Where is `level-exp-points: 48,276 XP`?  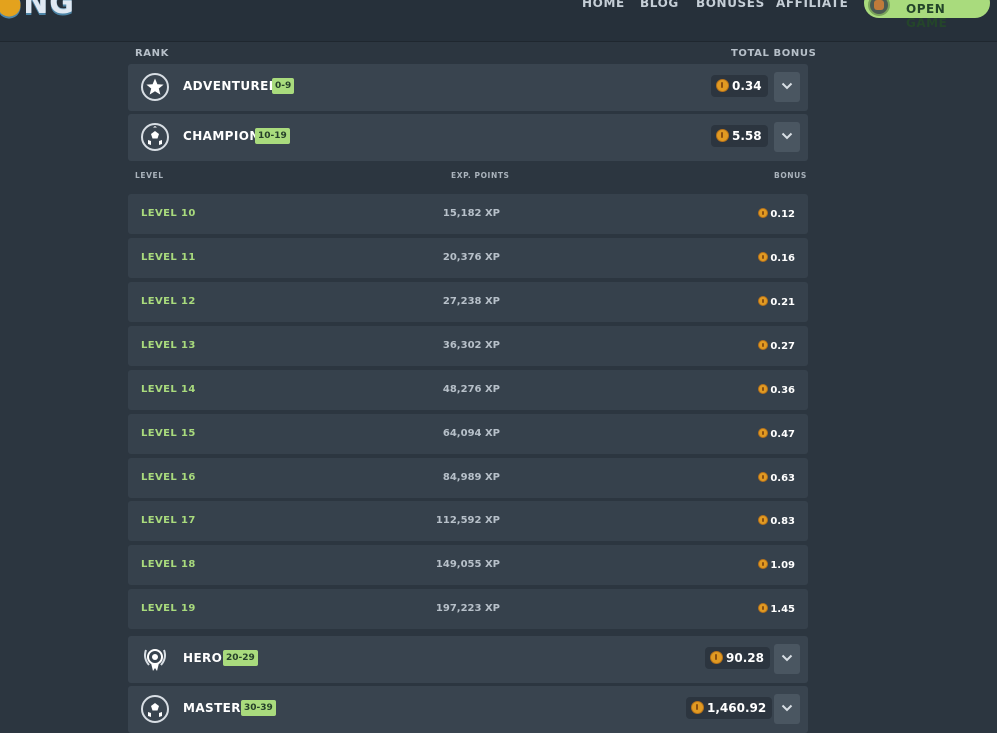 level-exp-points: 48,276 XP is located at coordinates (471, 389).